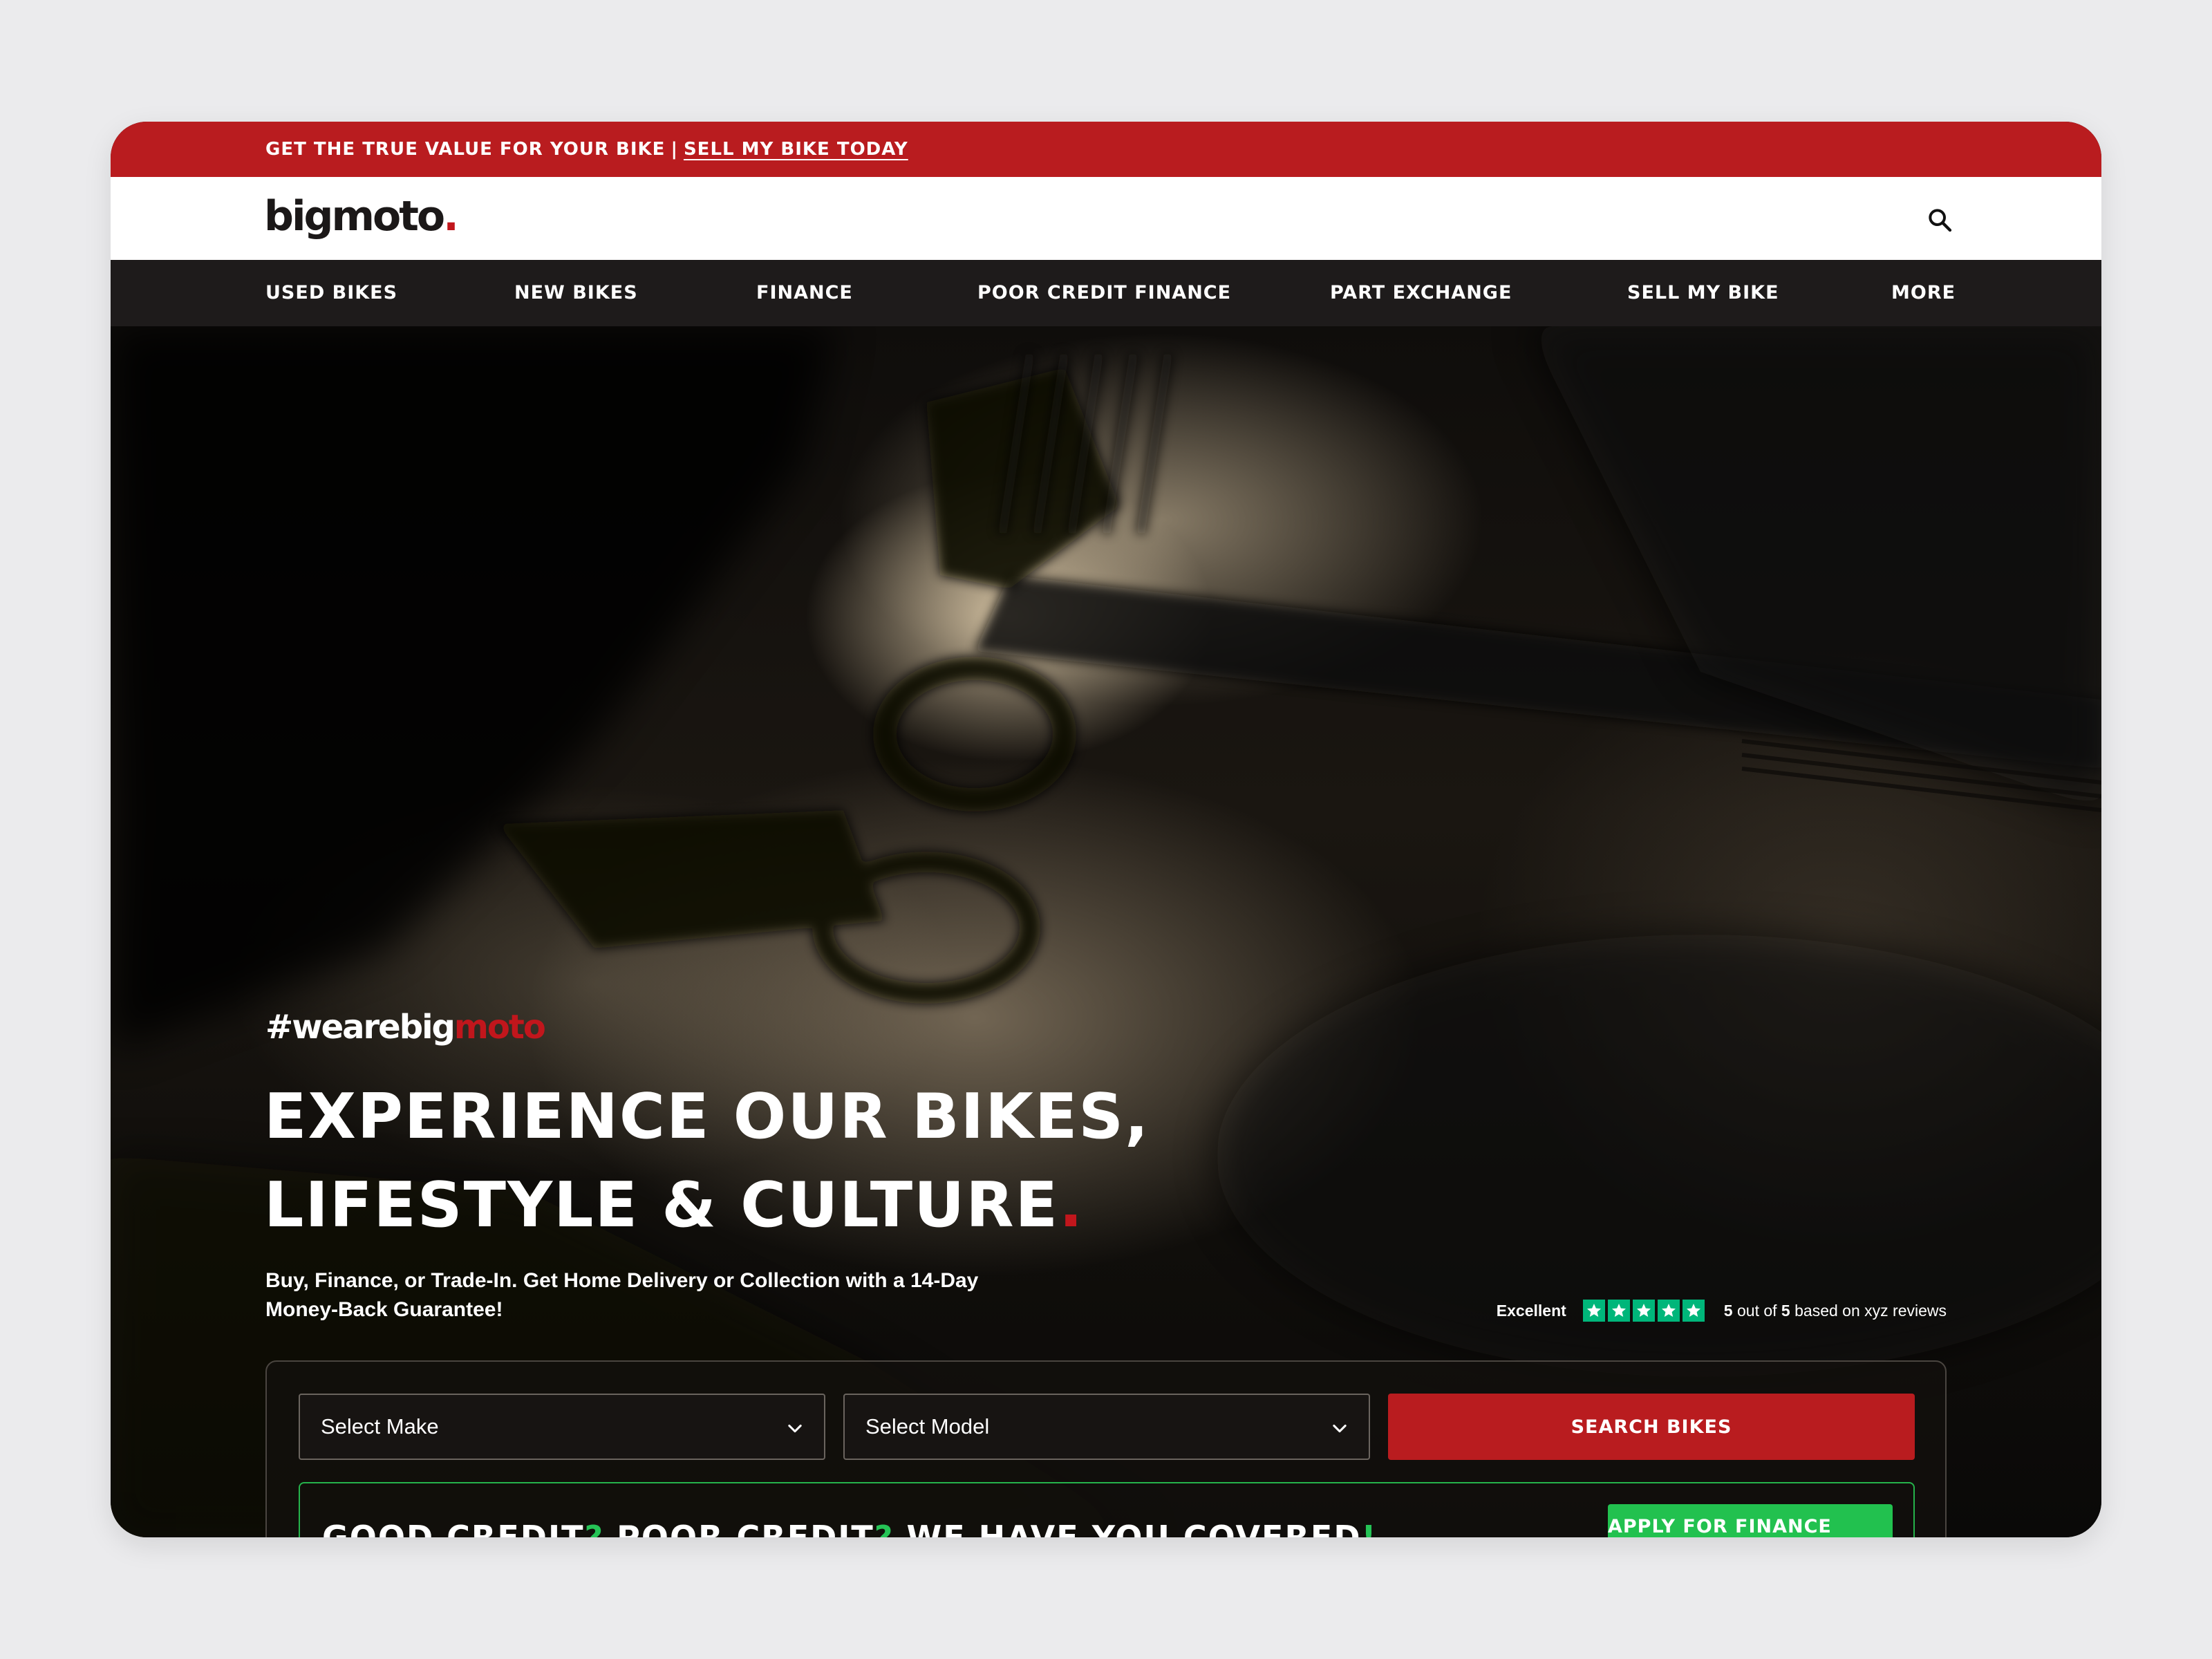 This screenshot has height=1659, width=2212. I want to click on bigmoto-logo: bigmoto., so click(361, 216).